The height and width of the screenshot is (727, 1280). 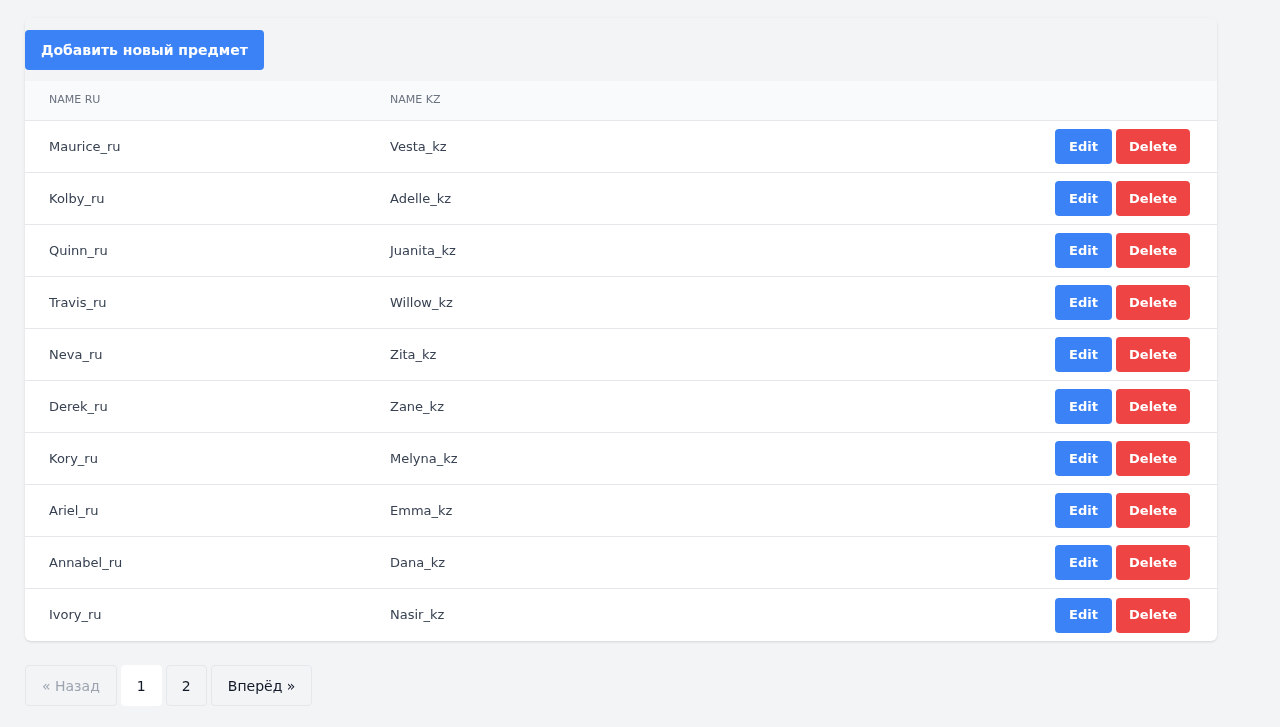 What do you see at coordinates (414, 354) in the screenshot?
I see `table-cell-text: Zita_kz` at bounding box center [414, 354].